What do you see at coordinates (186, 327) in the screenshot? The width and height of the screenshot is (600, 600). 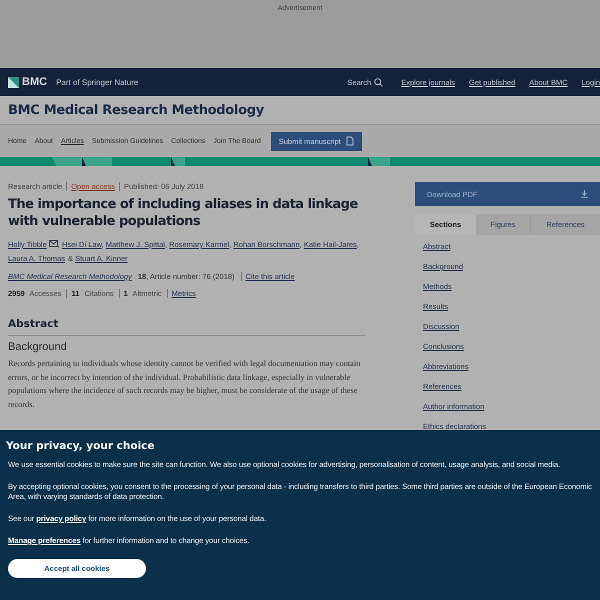 I see `abstract-heading: Abstract` at bounding box center [186, 327].